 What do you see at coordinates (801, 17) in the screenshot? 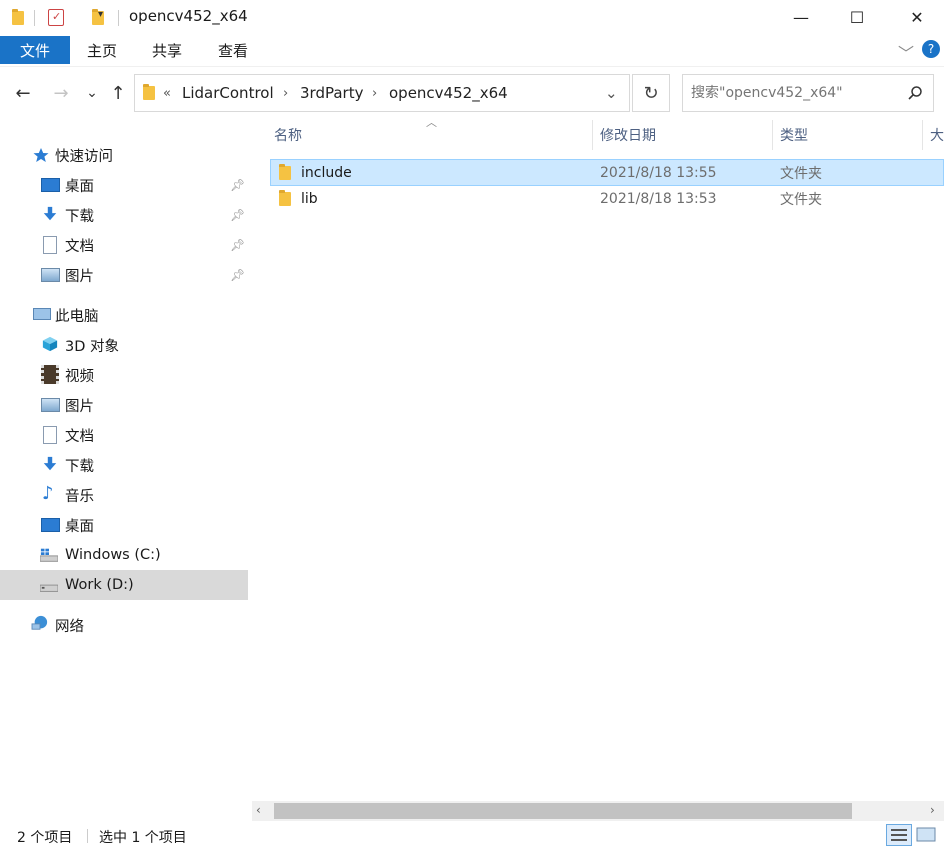
I see `minimize-button: —` at bounding box center [801, 17].